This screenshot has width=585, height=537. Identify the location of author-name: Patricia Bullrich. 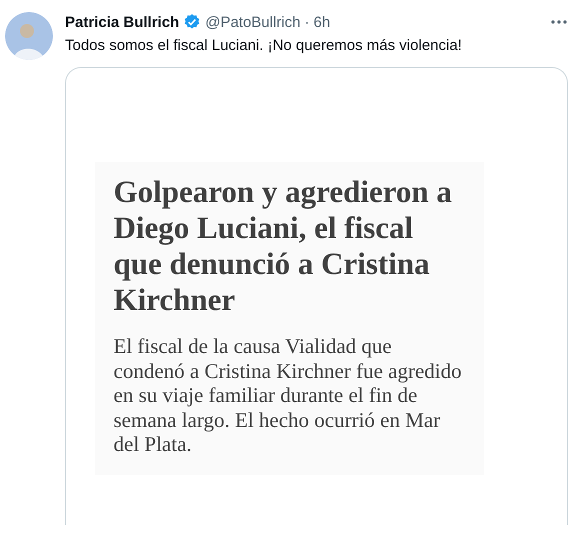
(122, 22).